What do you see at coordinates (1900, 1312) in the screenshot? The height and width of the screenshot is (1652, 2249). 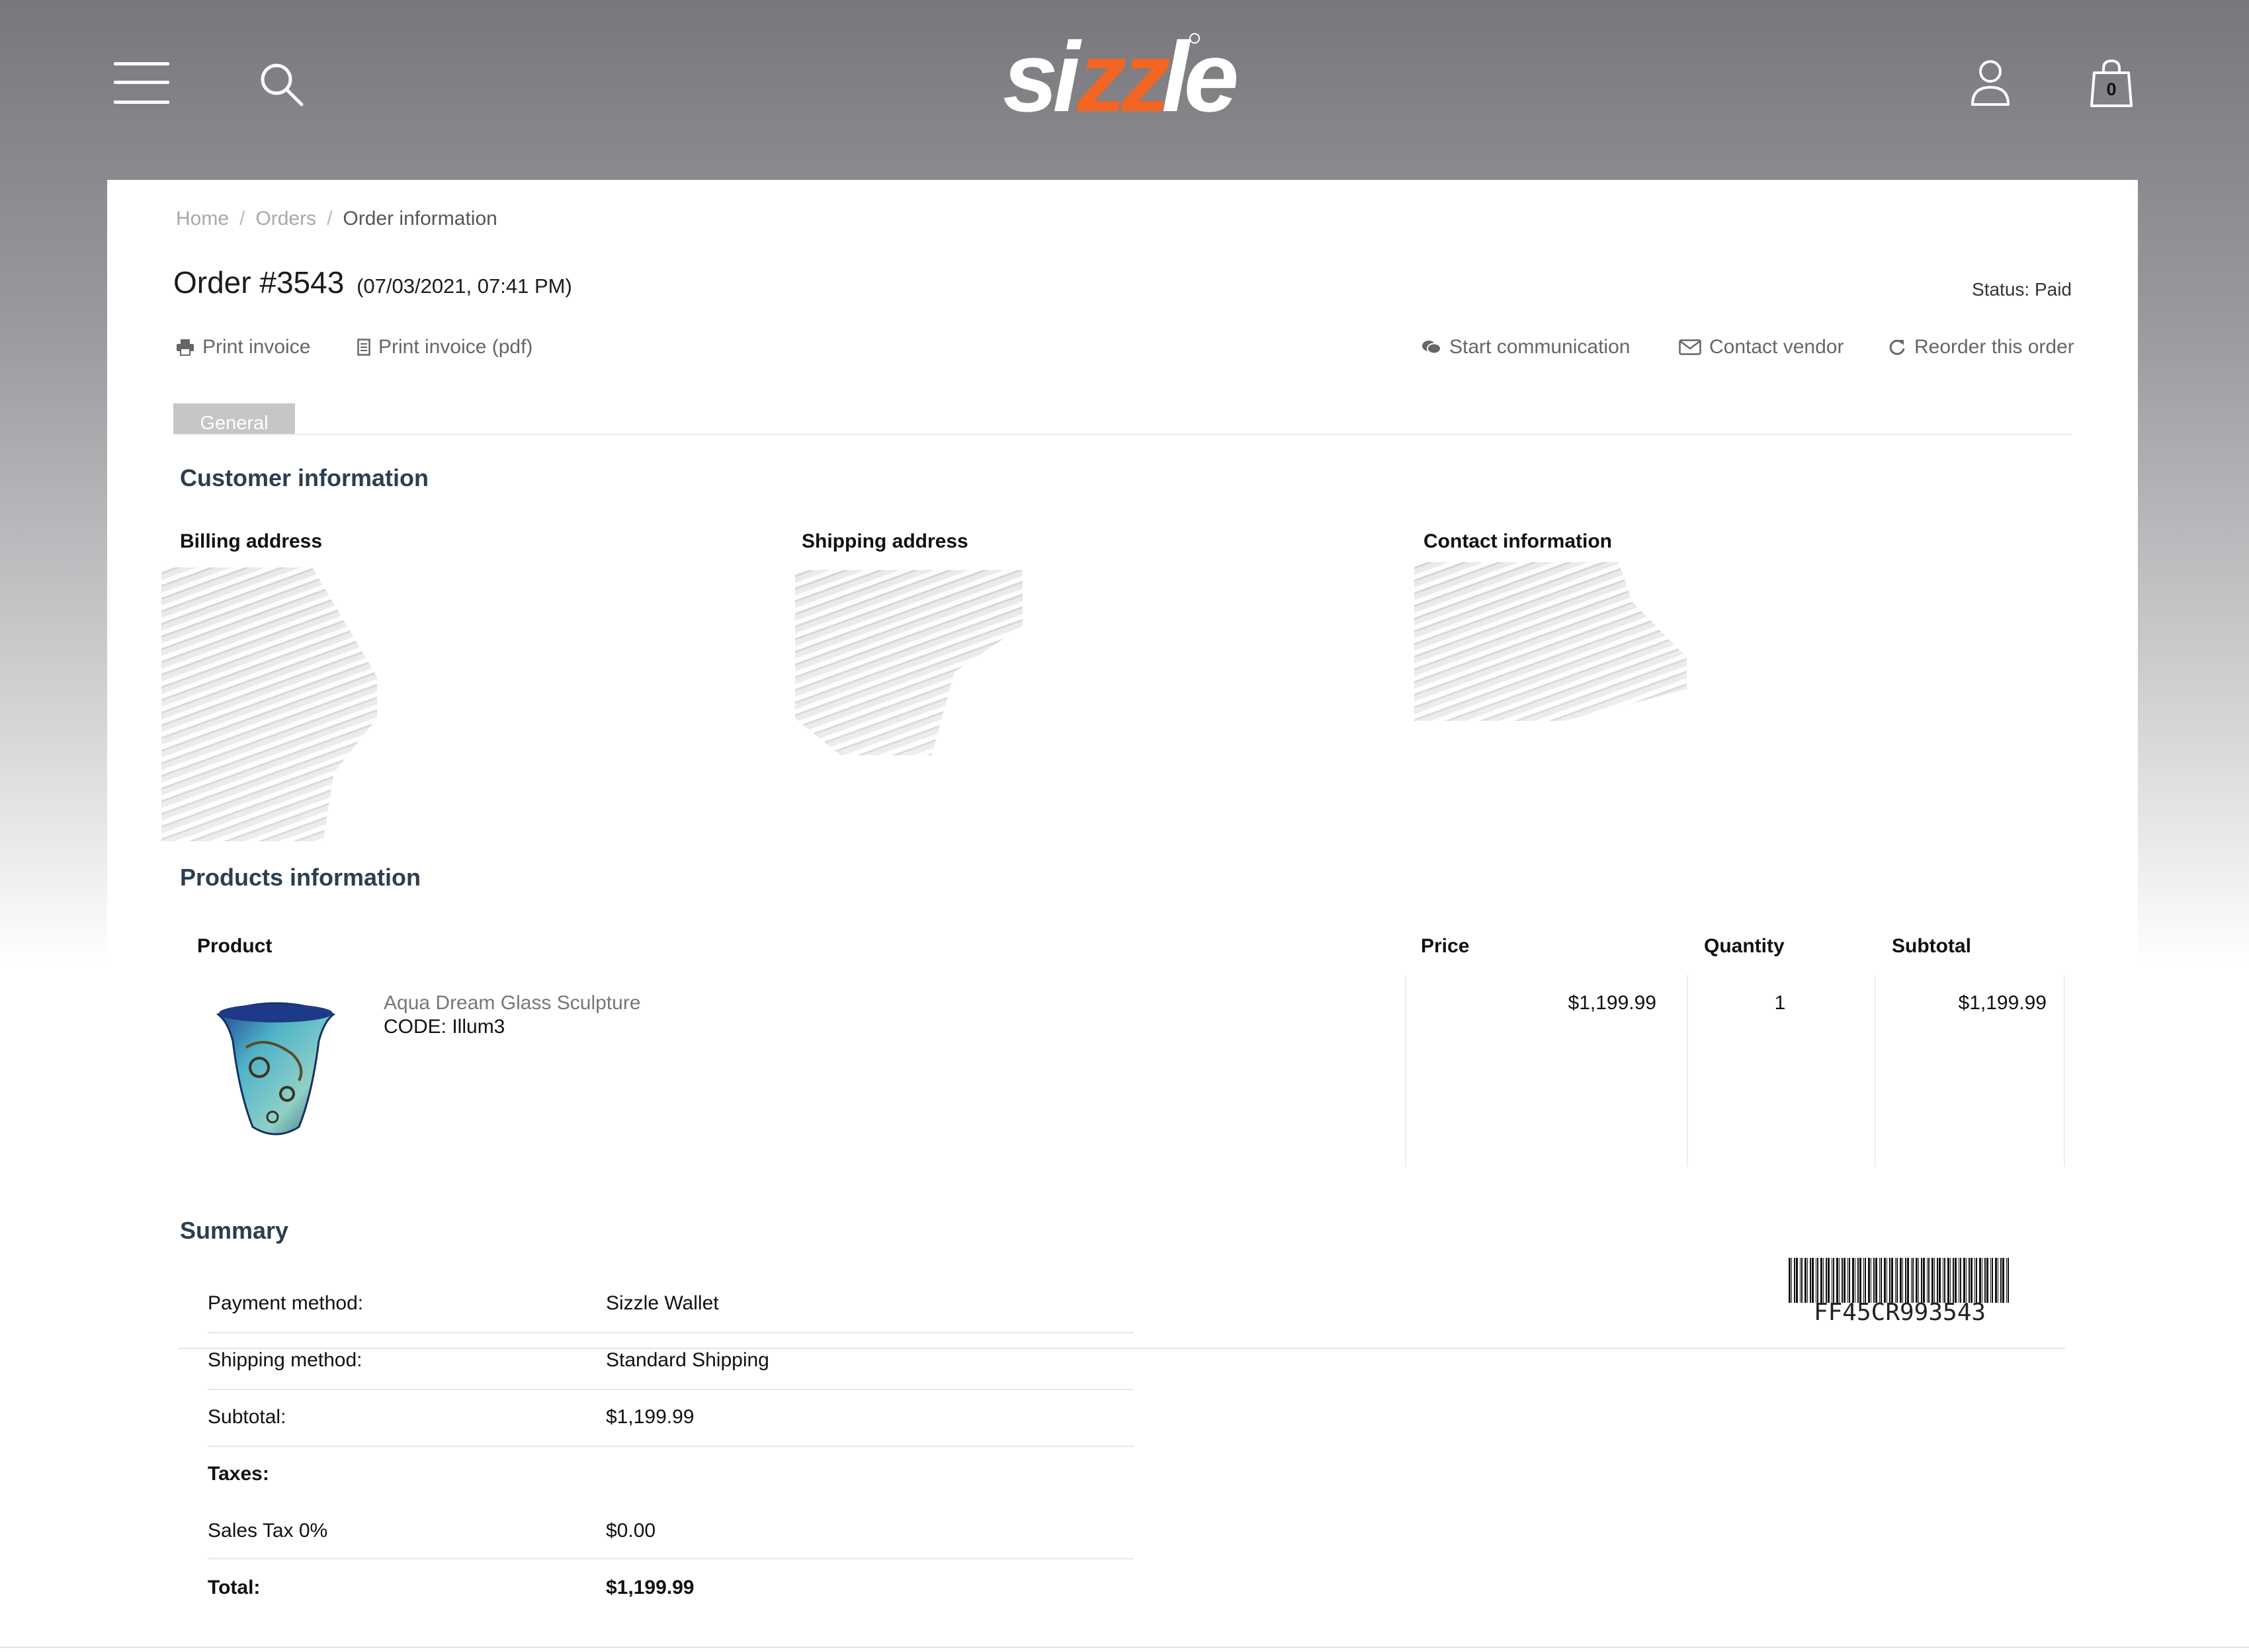 I see `barcode-code: FF45CR993543` at bounding box center [1900, 1312].